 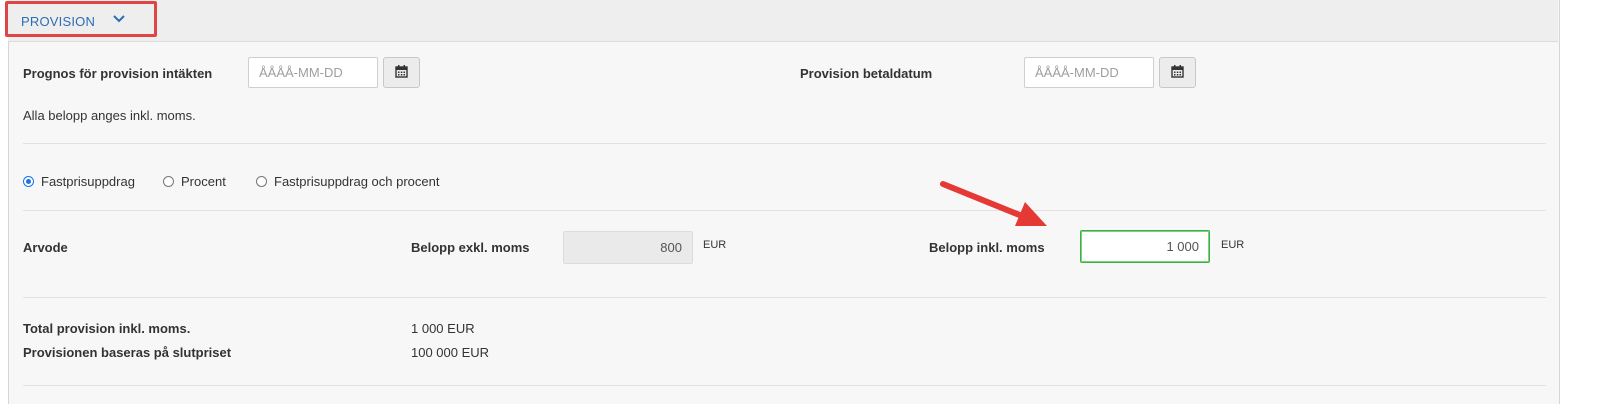 I want to click on radio-percent: Procent, so click(x=194, y=181).